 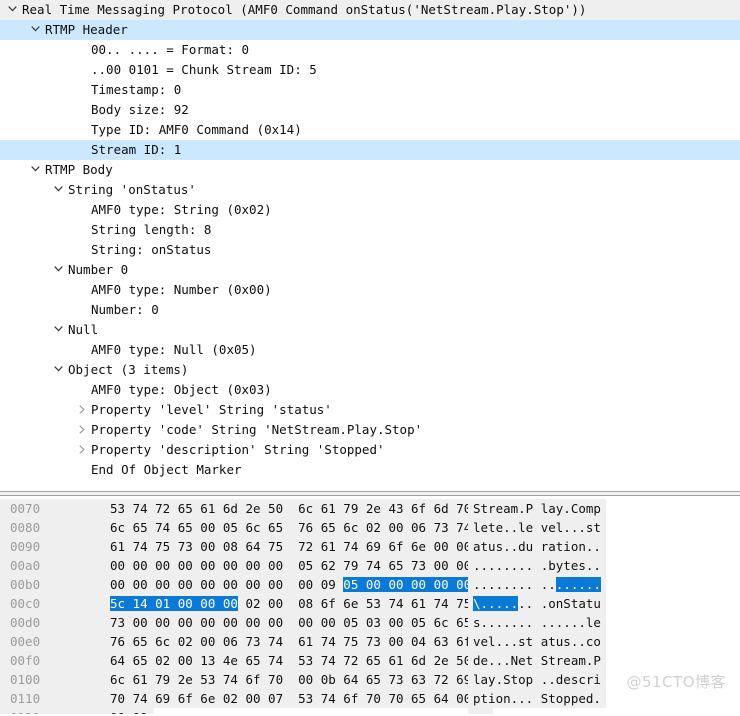 I want to click on tree-row: Stream ID: 1, so click(x=370, y=150).